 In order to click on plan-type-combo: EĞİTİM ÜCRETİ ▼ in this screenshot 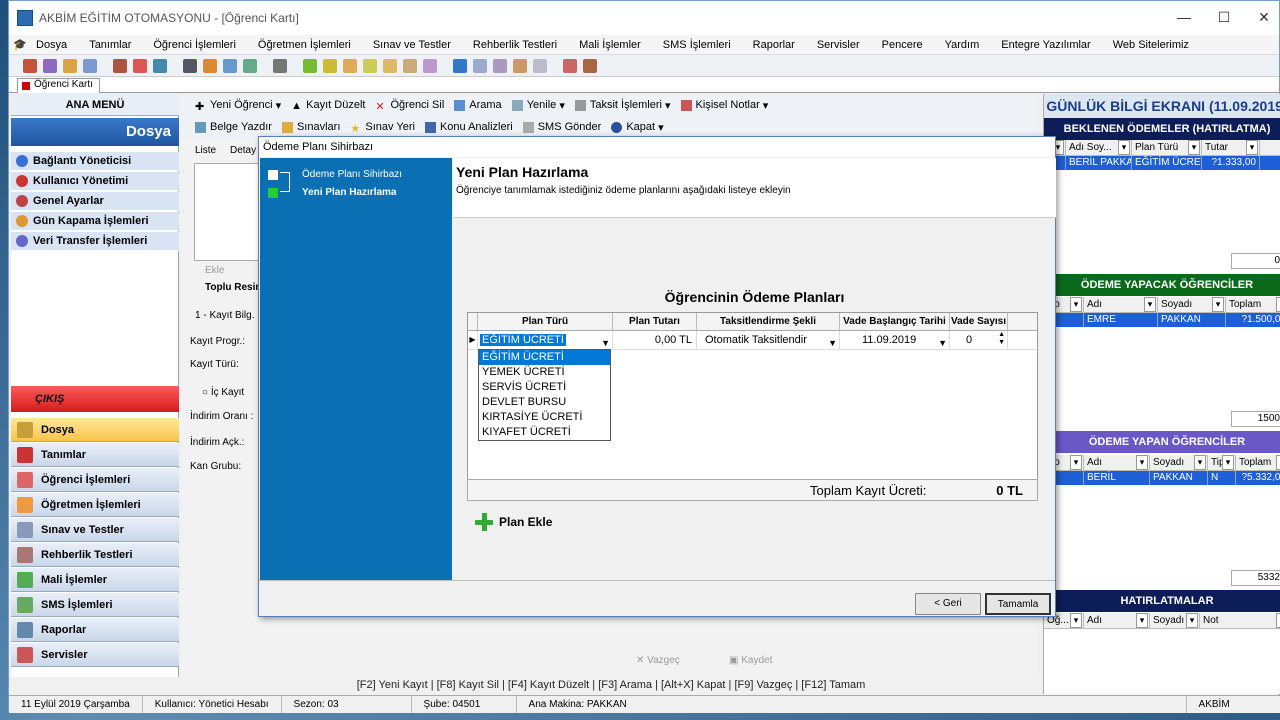, I will do `click(545, 340)`.